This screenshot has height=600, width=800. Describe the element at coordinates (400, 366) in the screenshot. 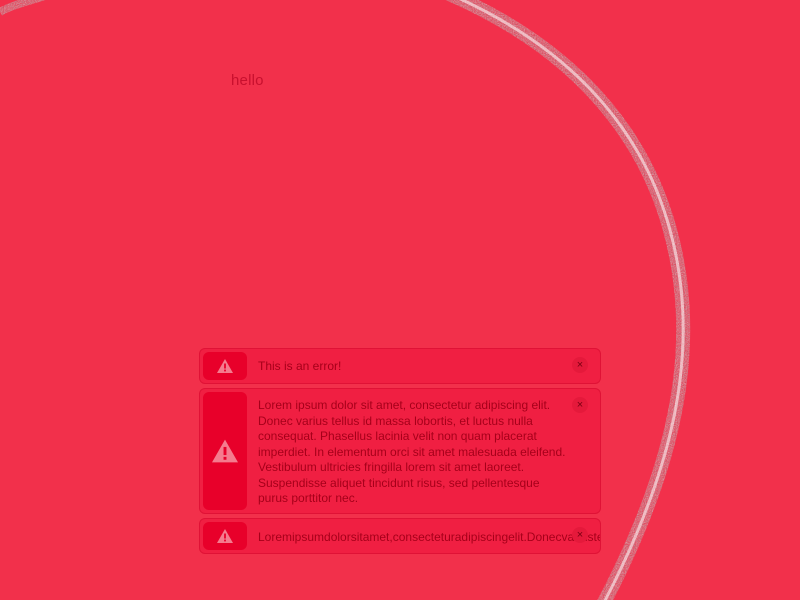

I see `error-toast: This is an error! ×` at that location.